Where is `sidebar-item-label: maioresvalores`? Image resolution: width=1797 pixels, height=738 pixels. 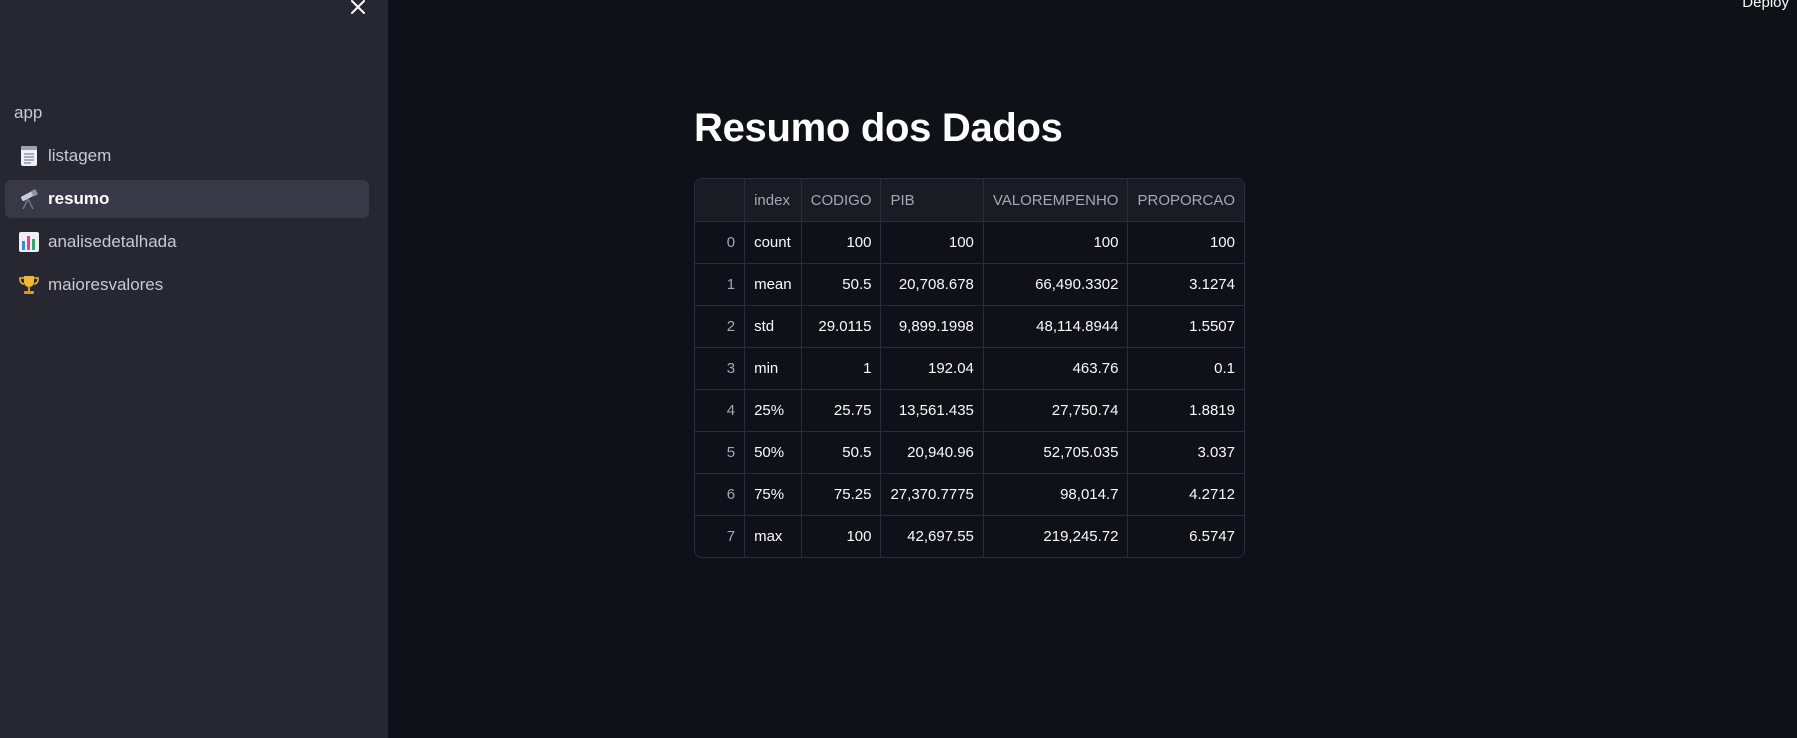 sidebar-item-label: maioresvalores is located at coordinates (106, 284).